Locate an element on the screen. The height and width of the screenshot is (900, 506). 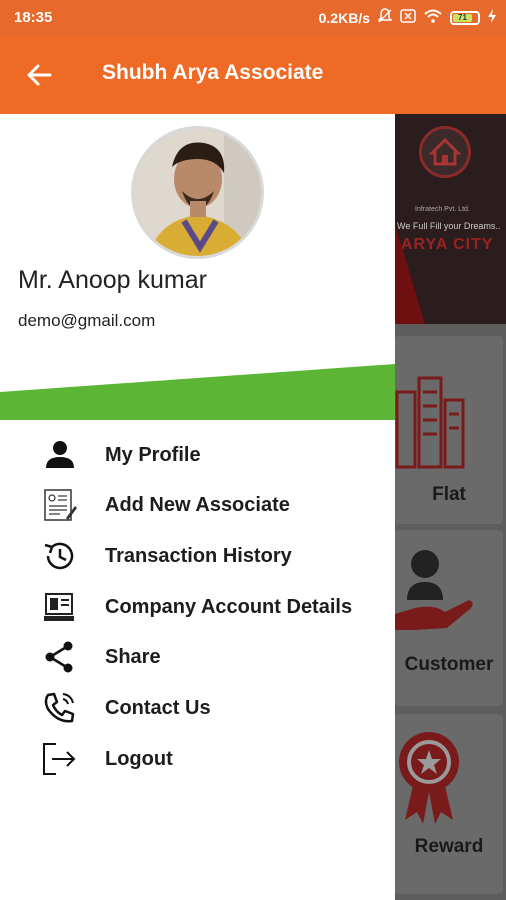
menu-item-contact-us: Contact Us is located at coordinates (197, 708).